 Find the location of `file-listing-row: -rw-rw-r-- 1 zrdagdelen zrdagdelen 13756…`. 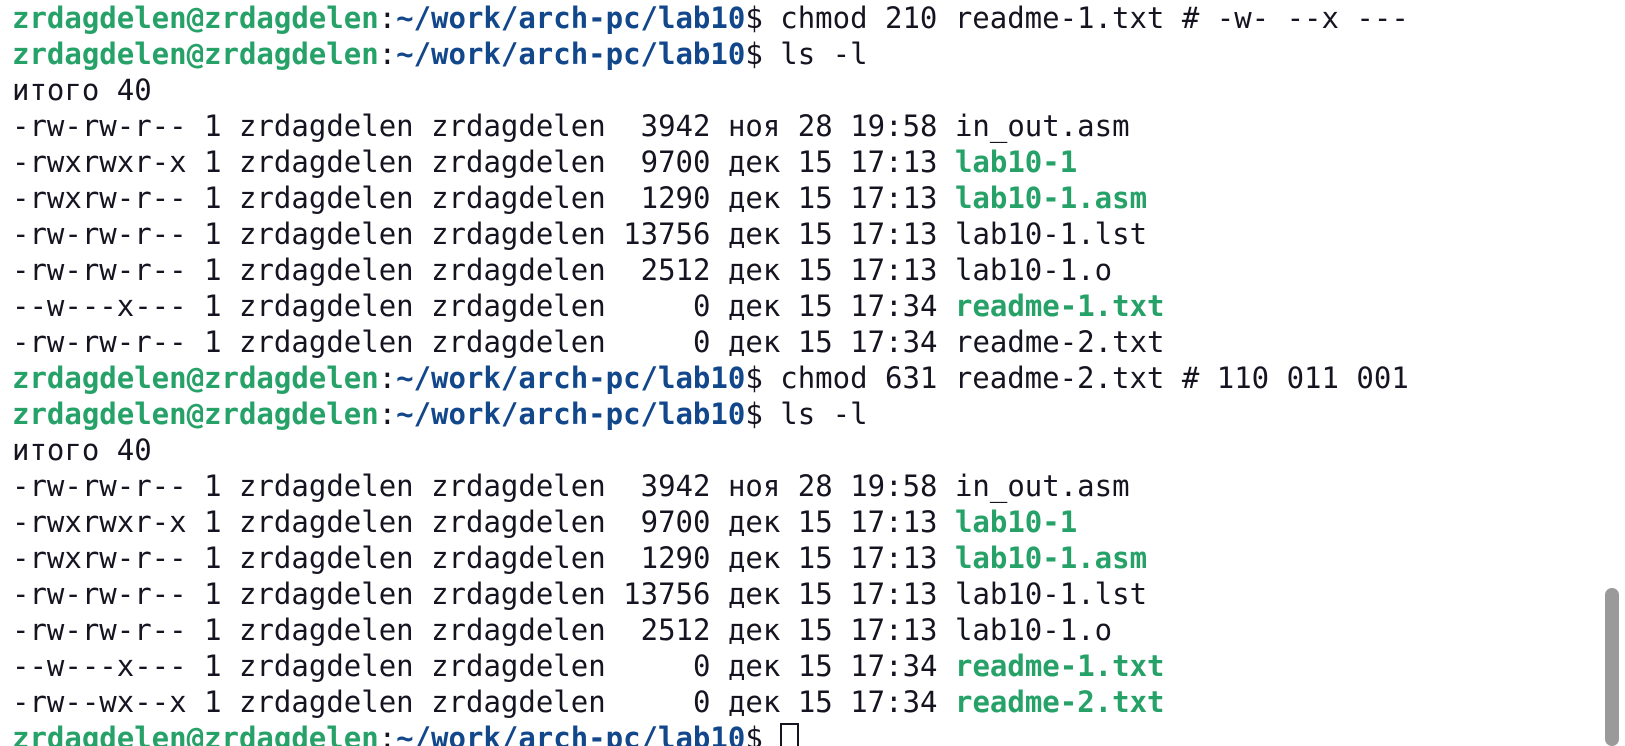

file-listing-row: -rw-rw-r-- 1 zrdagdelen zrdagdelen 13756… is located at coordinates (806, 594).